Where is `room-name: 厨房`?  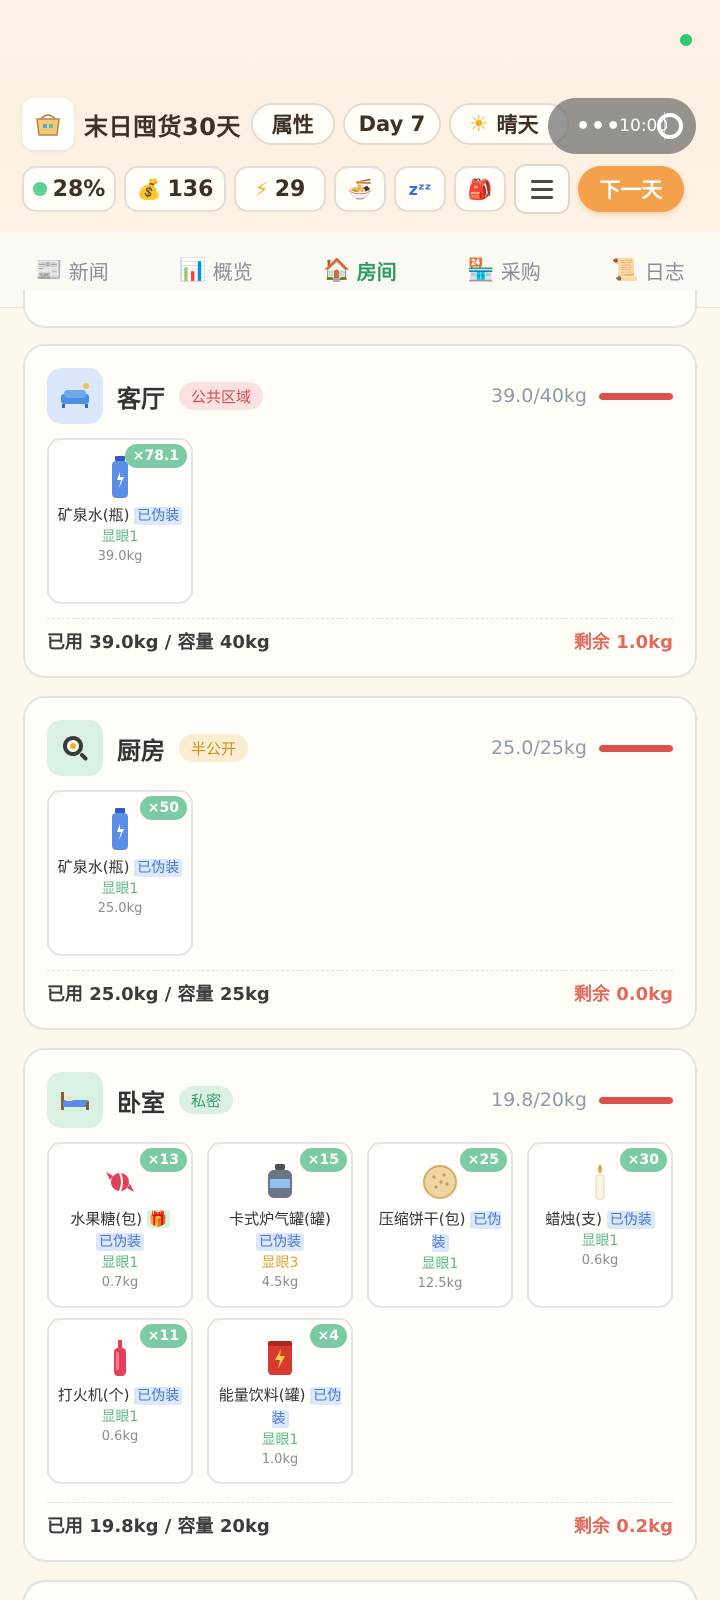
room-name: 厨房 is located at coordinates (141, 750).